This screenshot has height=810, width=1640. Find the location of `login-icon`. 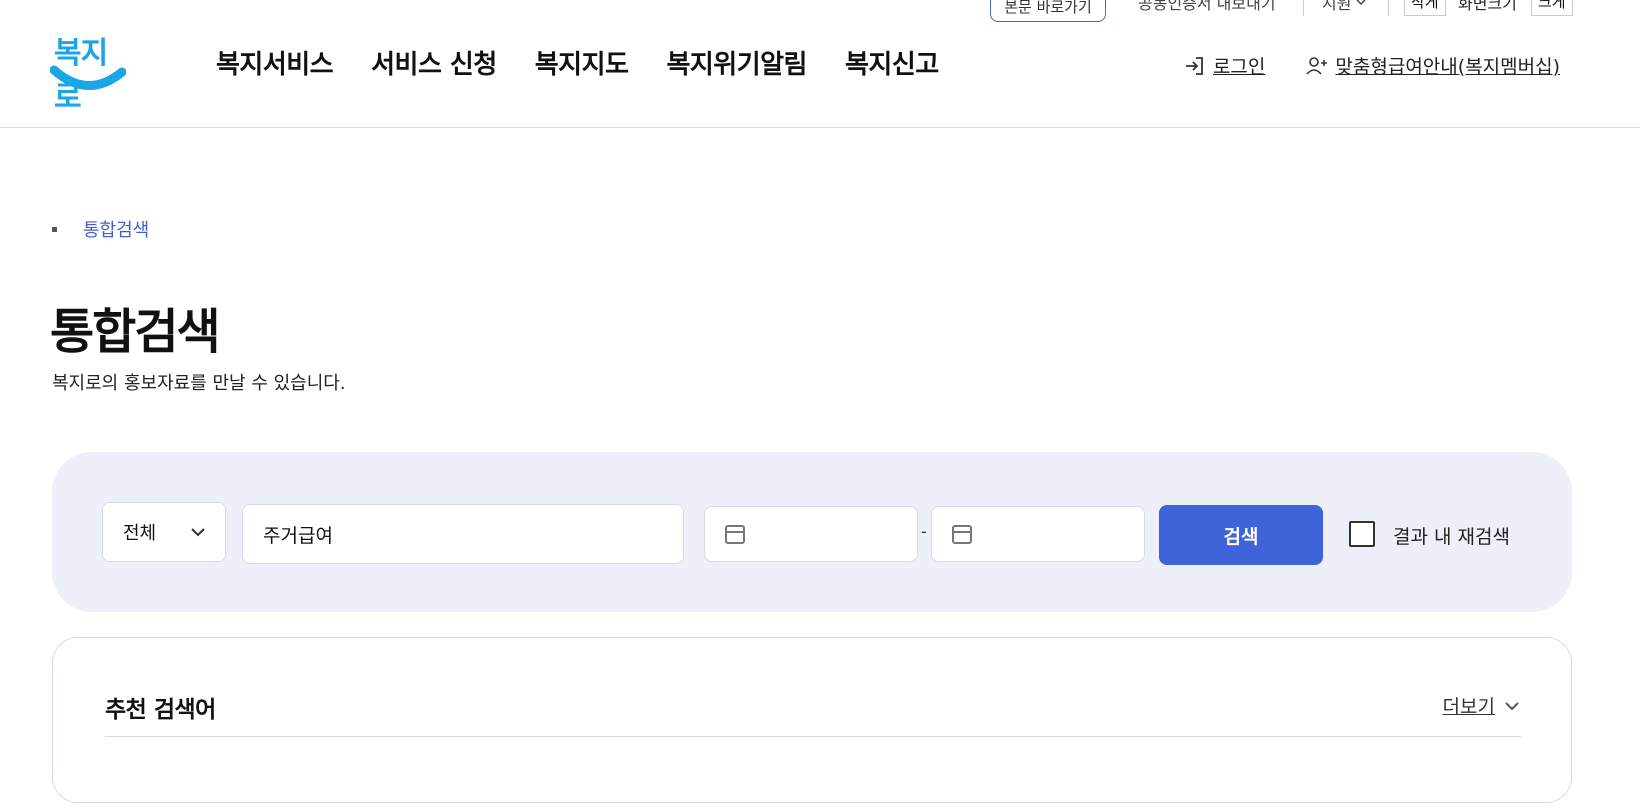

login-icon is located at coordinates (1194, 65).